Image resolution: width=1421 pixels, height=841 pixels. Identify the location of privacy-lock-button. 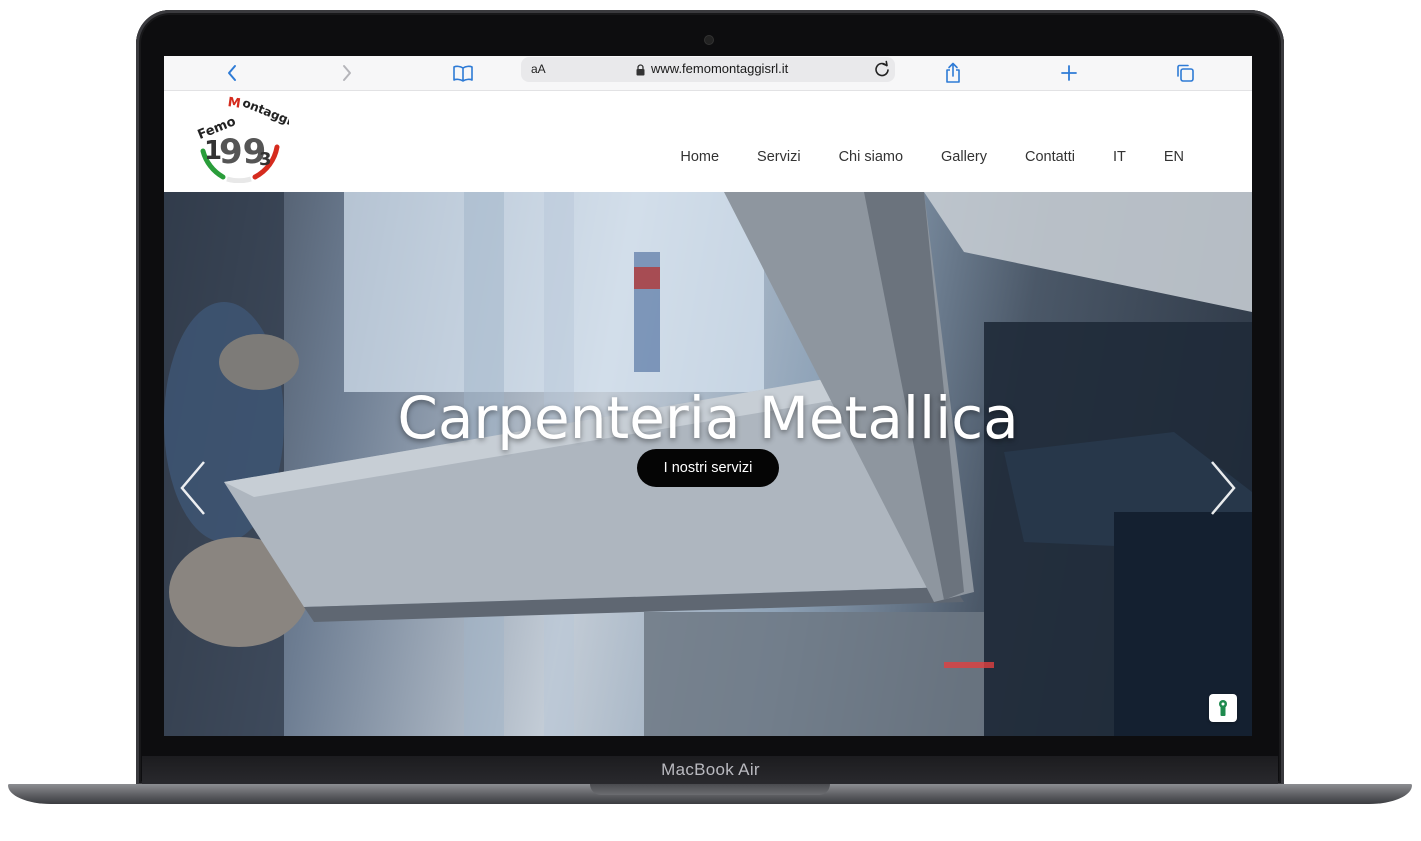
(1223, 708).